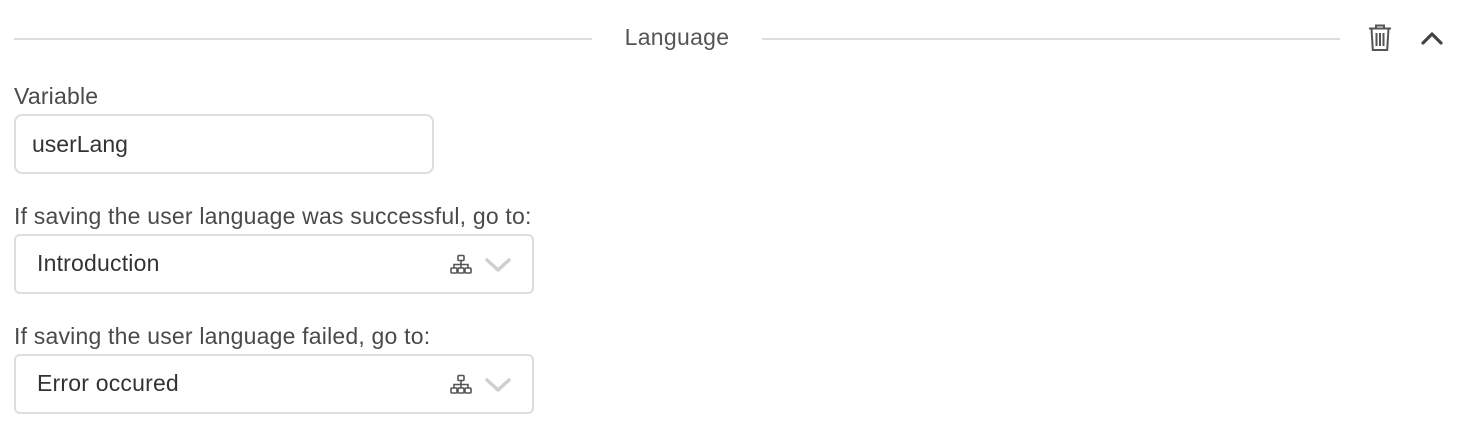 Image resolution: width=1462 pixels, height=432 pixels. Describe the element at coordinates (224, 144) in the screenshot. I see `variable-input` at that location.